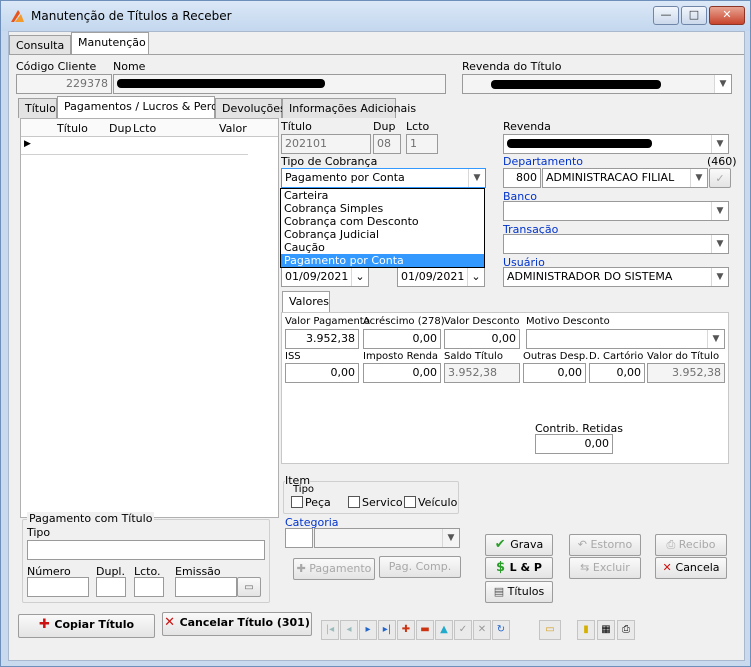  Describe the element at coordinates (482, 339) in the screenshot. I see `valor-desconto-field: 0,00` at that location.